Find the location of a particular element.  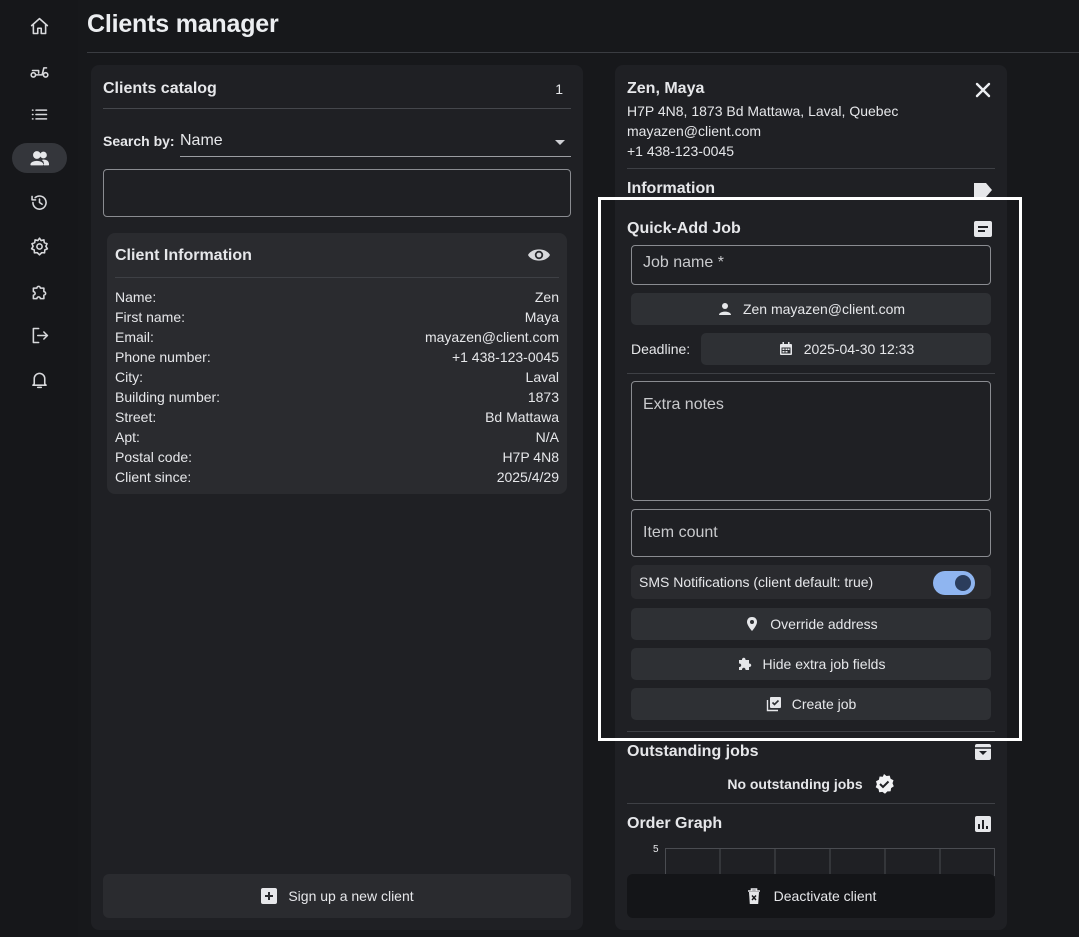

nav-settings is located at coordinates (39, 246).